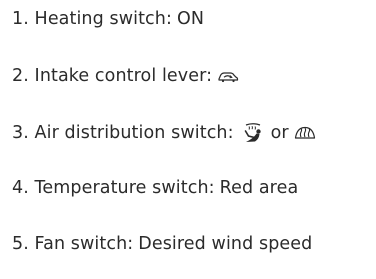  Describe the element at coordinates (305, 133) in the screenshot. I see `windshield-defrost-icon` at that location.